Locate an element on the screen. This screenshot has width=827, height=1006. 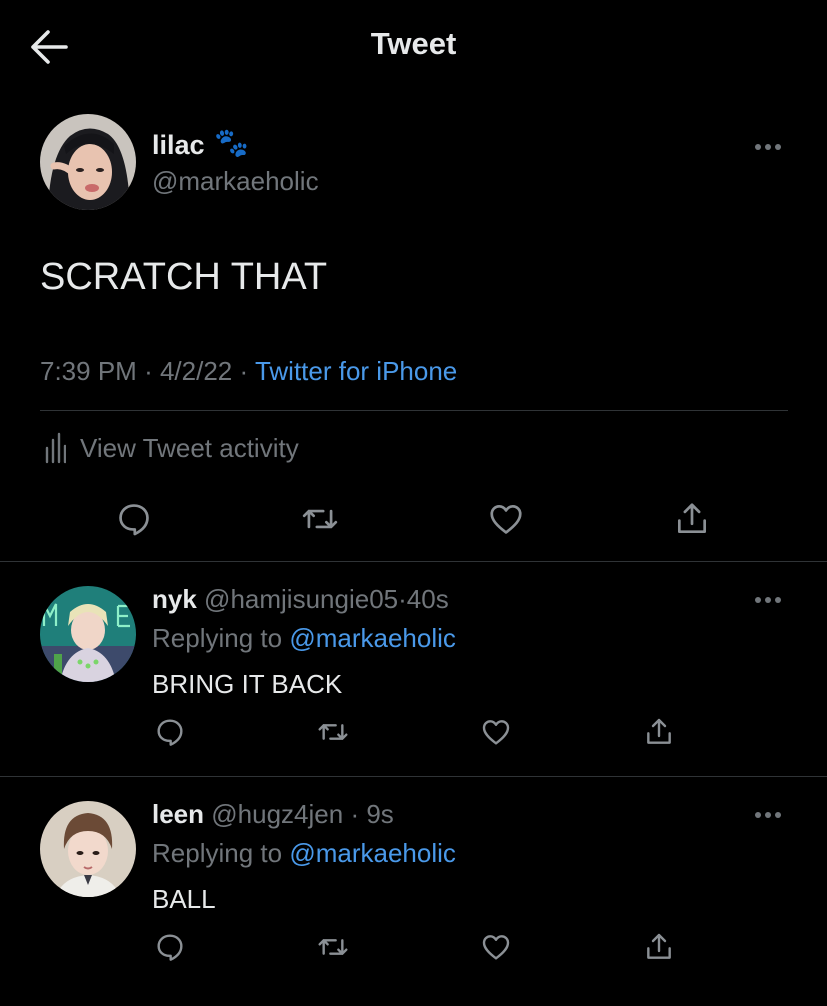
reply-header: leen @hugz4jen · 9s is located at coordinates (273, 814).